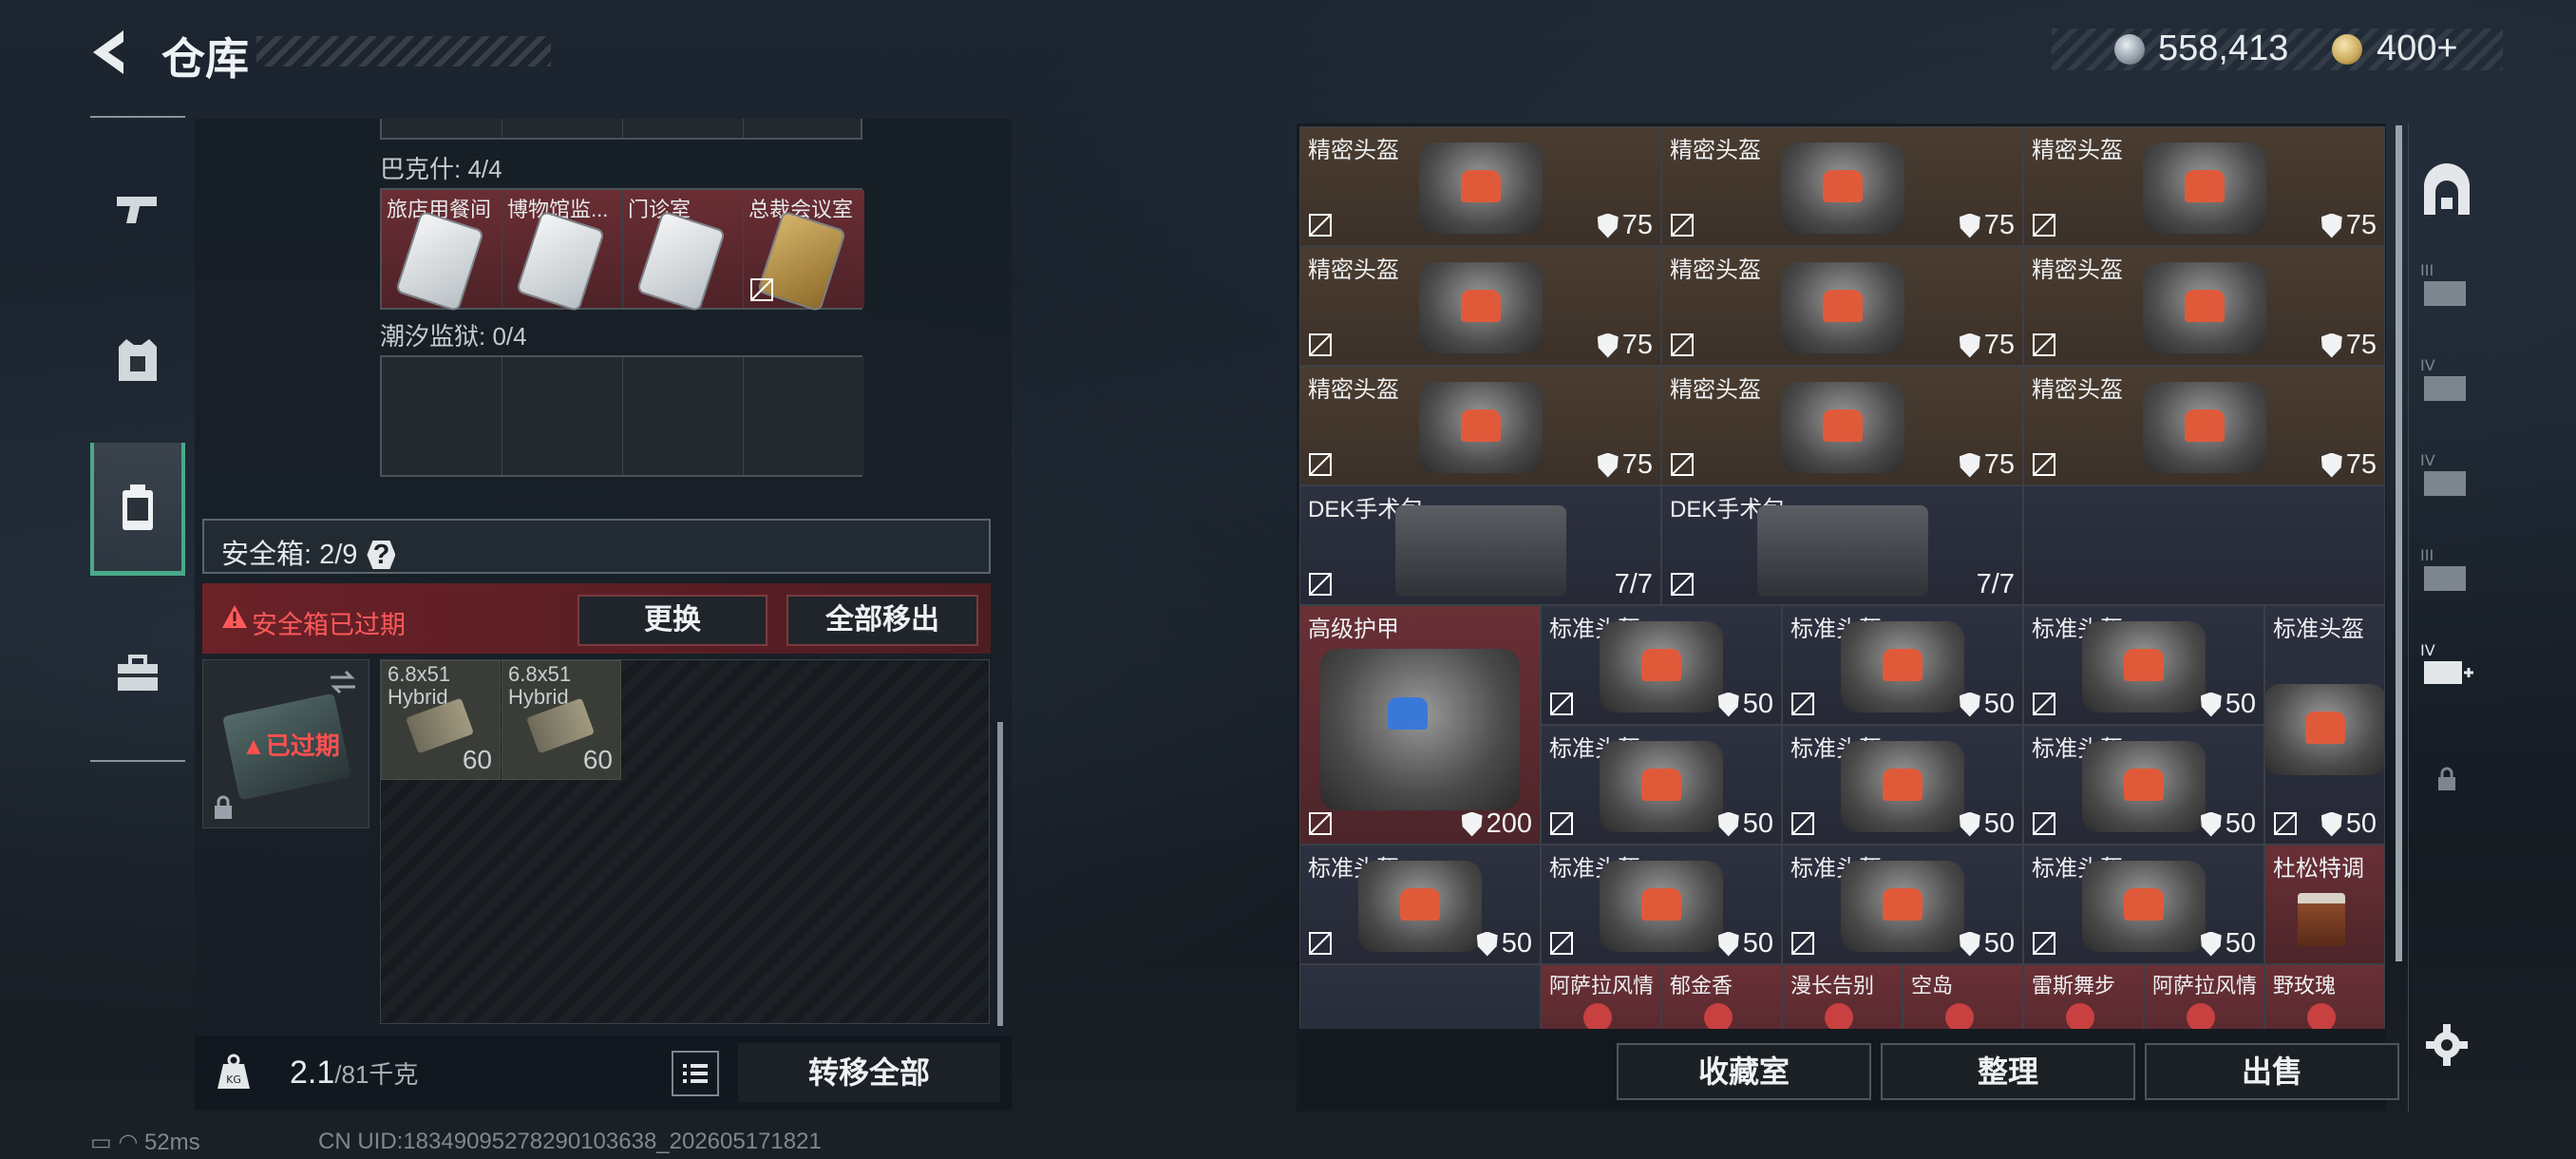 The width and height of the screenshot is (2576, 1159). What do you see at coordinates (2443, 378) in the screenshot?
I see `storage-expansion-icon: IV` at bounding box center [2443, 378].